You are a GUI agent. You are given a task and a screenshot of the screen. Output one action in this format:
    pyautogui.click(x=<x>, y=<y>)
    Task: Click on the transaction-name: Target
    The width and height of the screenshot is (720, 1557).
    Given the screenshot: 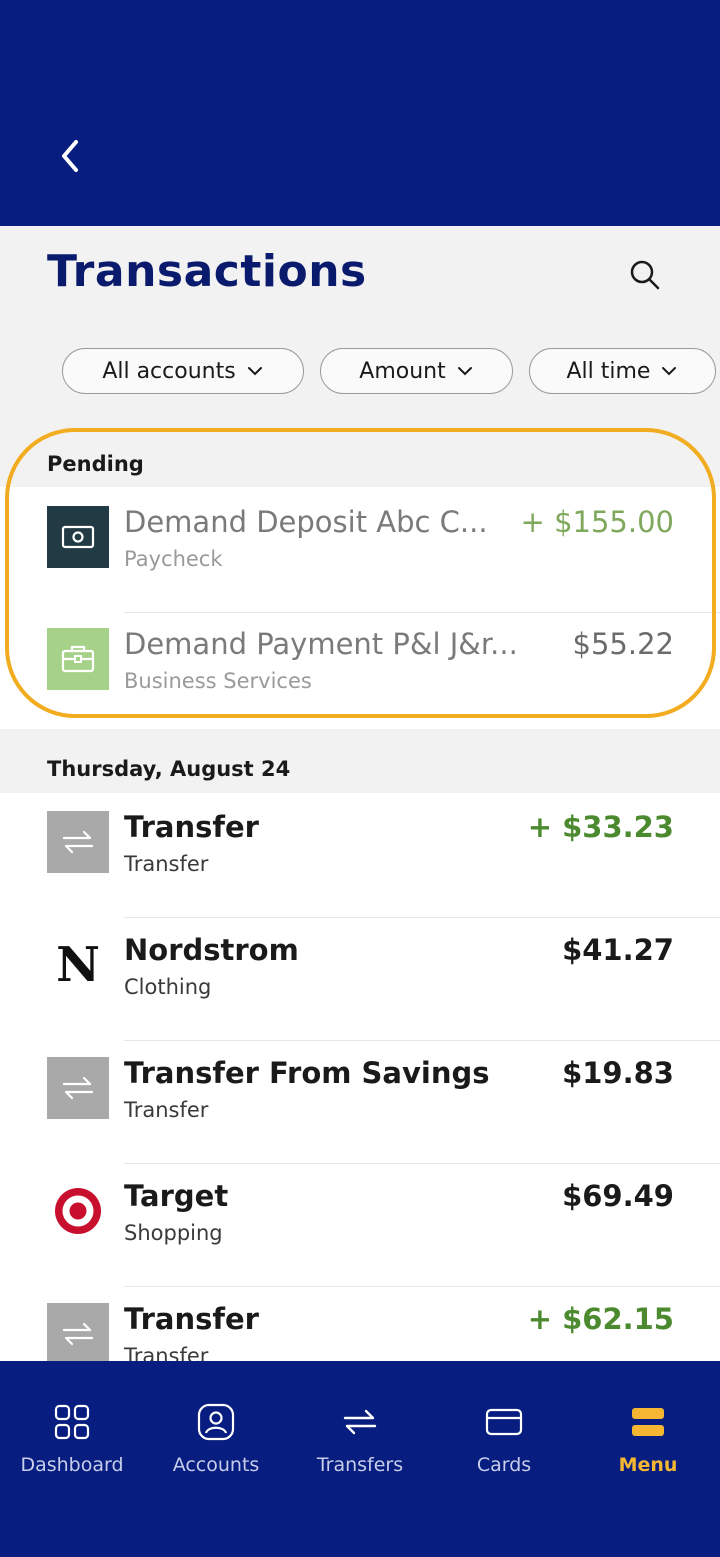 What is the action you would take?
    pyautogui.click(x=176, y=1196)
    